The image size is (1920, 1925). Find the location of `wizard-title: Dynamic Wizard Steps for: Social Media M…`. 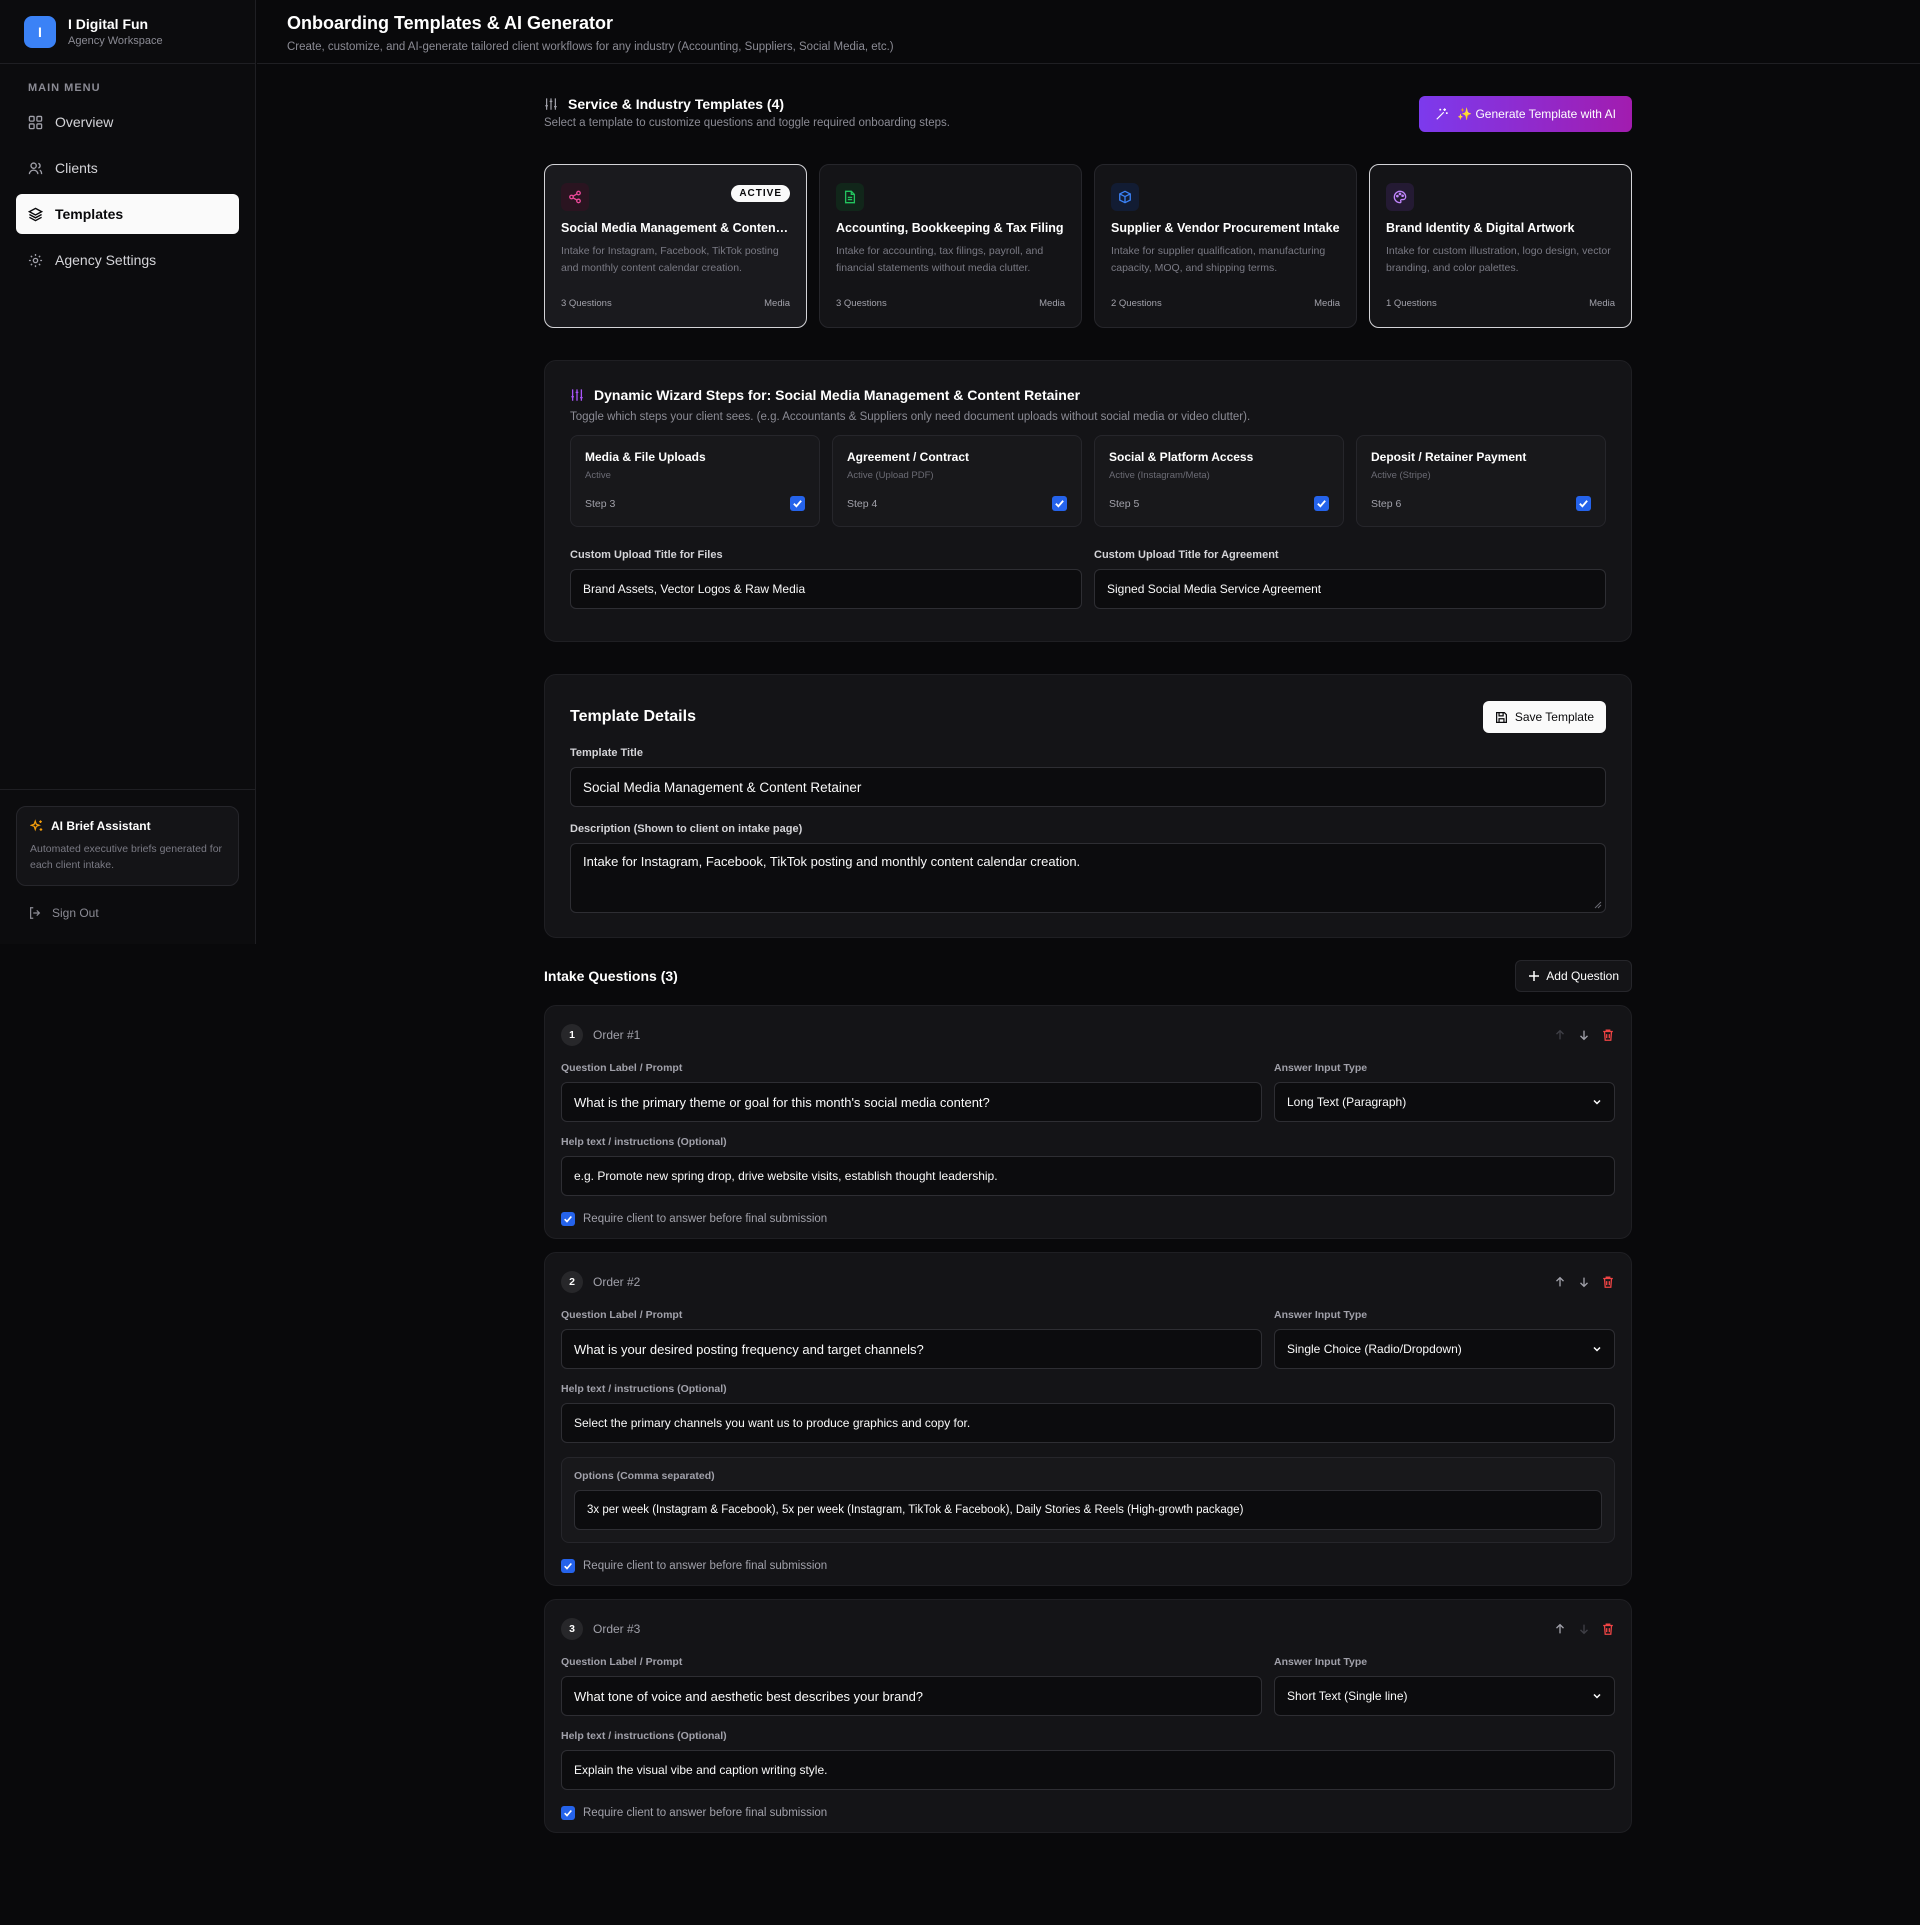

wizard-title: Dynamic Wizard Steps for: Social Media M… is located at coordinates (1088, 395).